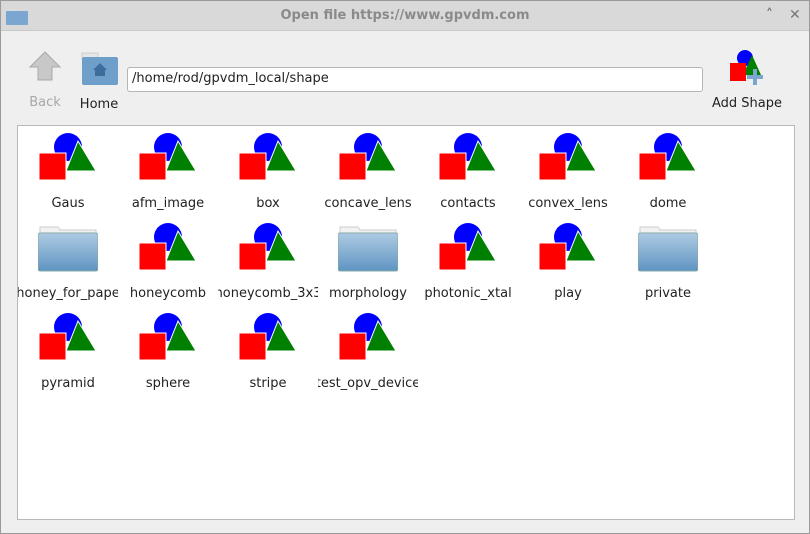  I want to click on file-item: honeycomb_3x3, so click(268, 264).